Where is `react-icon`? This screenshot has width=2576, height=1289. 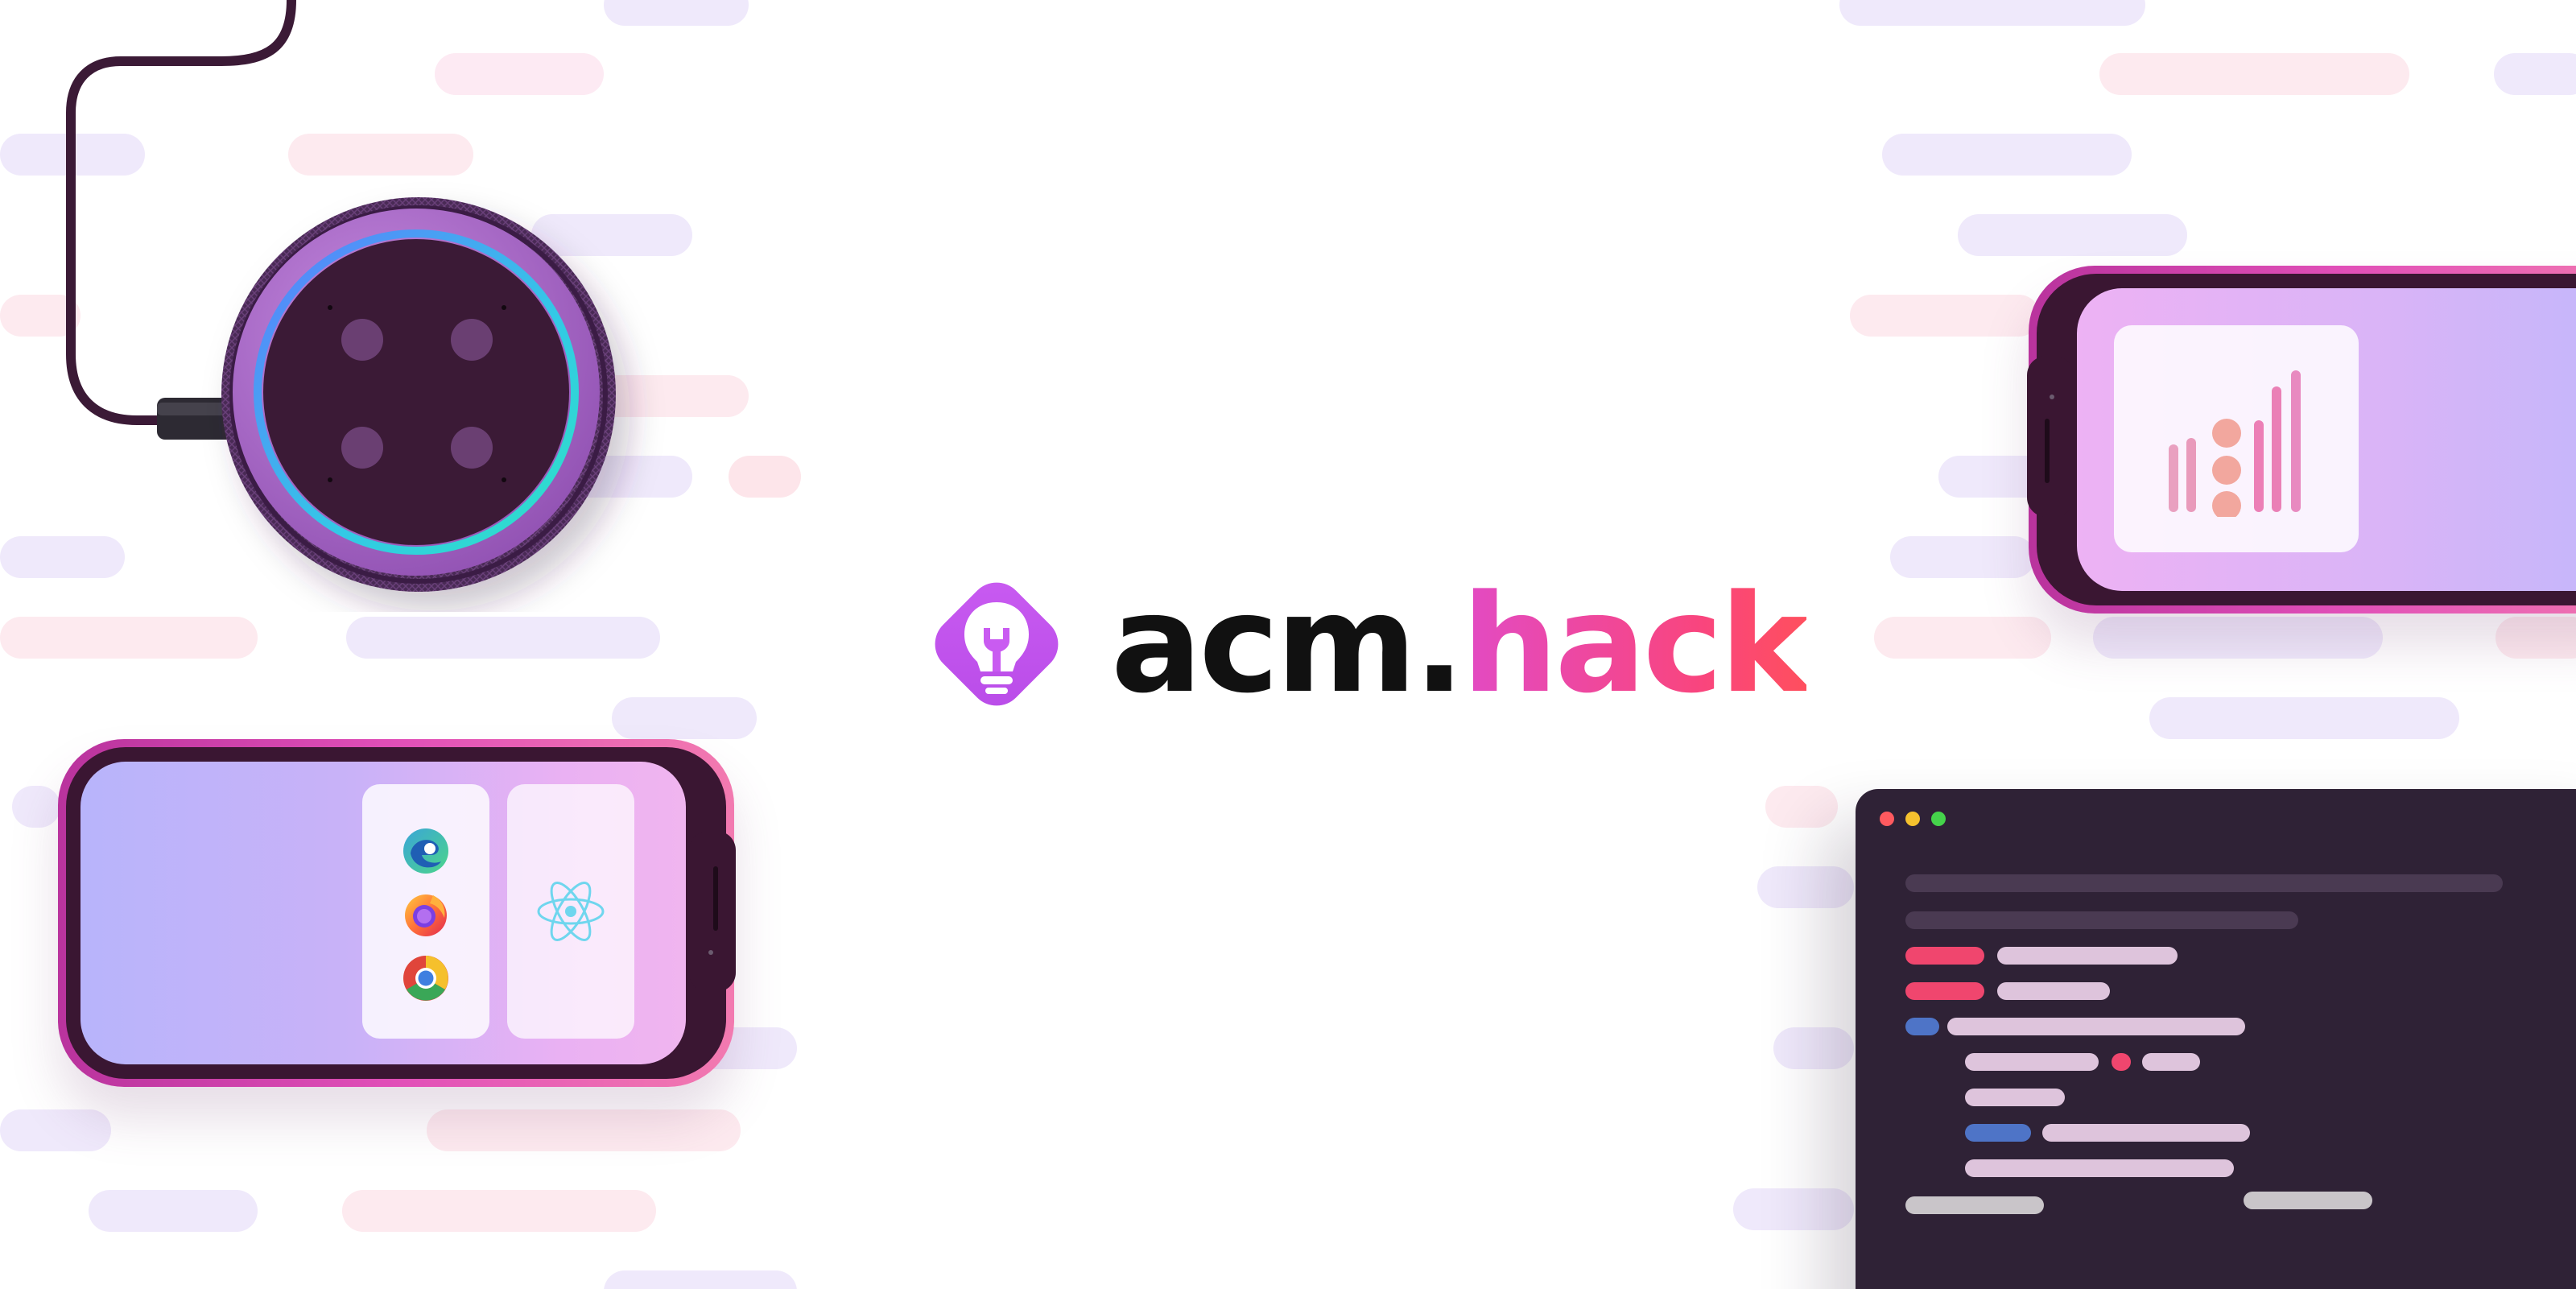
react-icon is located at coordinates (571, 912).